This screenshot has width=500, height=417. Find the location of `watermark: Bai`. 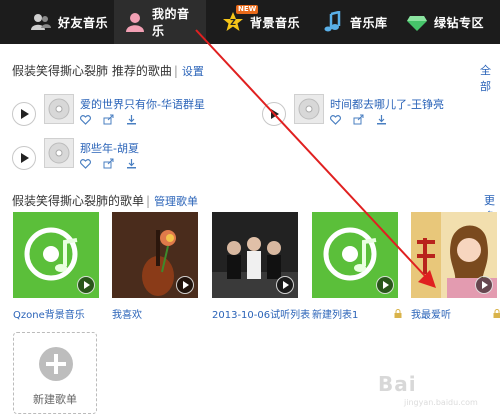

watermark: Bai is located at coordinates (397, 384).